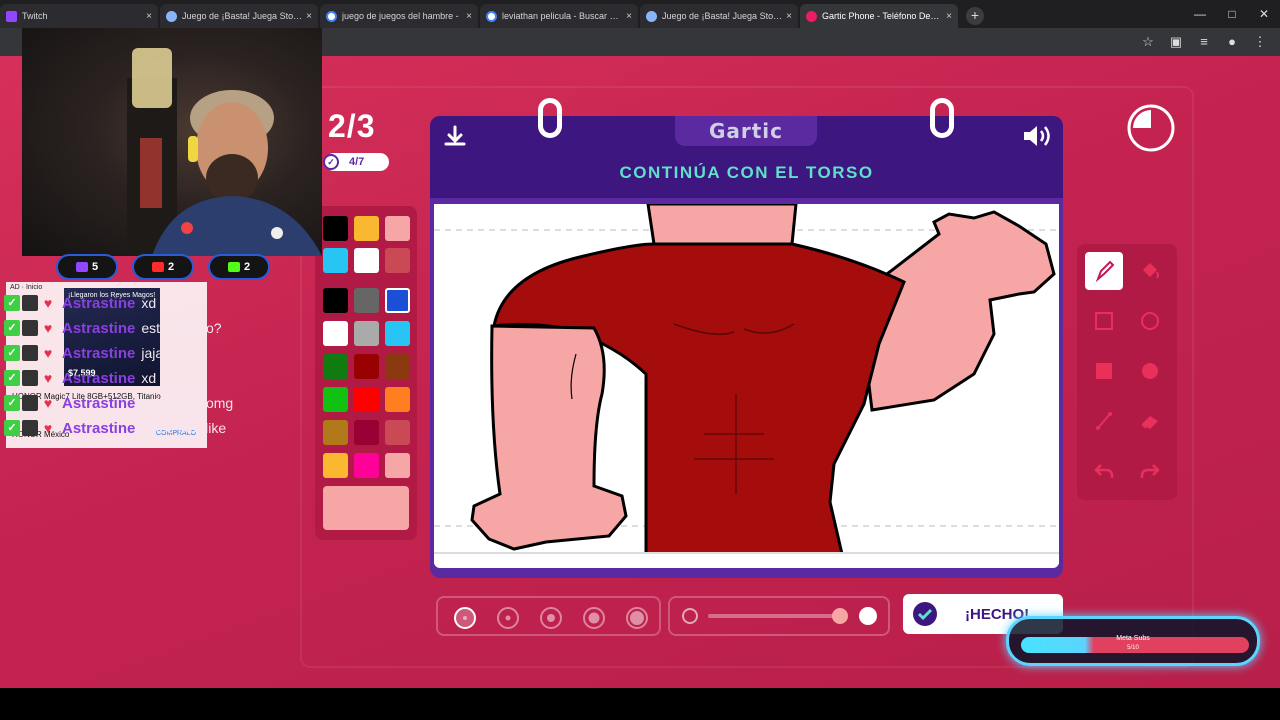 The width and height of the screenshot is (1280, 720). Describe the element at coordinates (562, 16) in the screenshot. I see `browser-tab-label: leviathan pelicula - Buscar con` at that location.